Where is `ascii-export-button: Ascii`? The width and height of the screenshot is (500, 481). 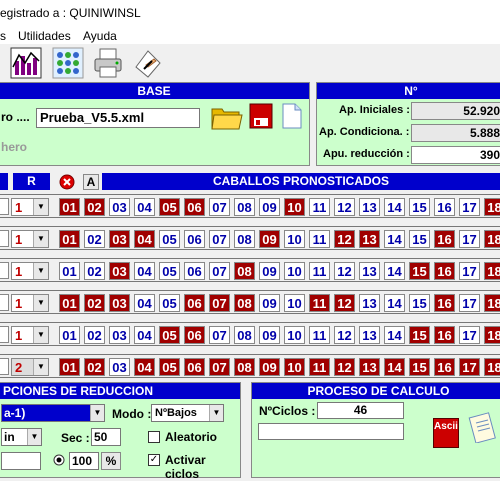
ascii-export-button: Ascii is located at coordinates (446, 433).